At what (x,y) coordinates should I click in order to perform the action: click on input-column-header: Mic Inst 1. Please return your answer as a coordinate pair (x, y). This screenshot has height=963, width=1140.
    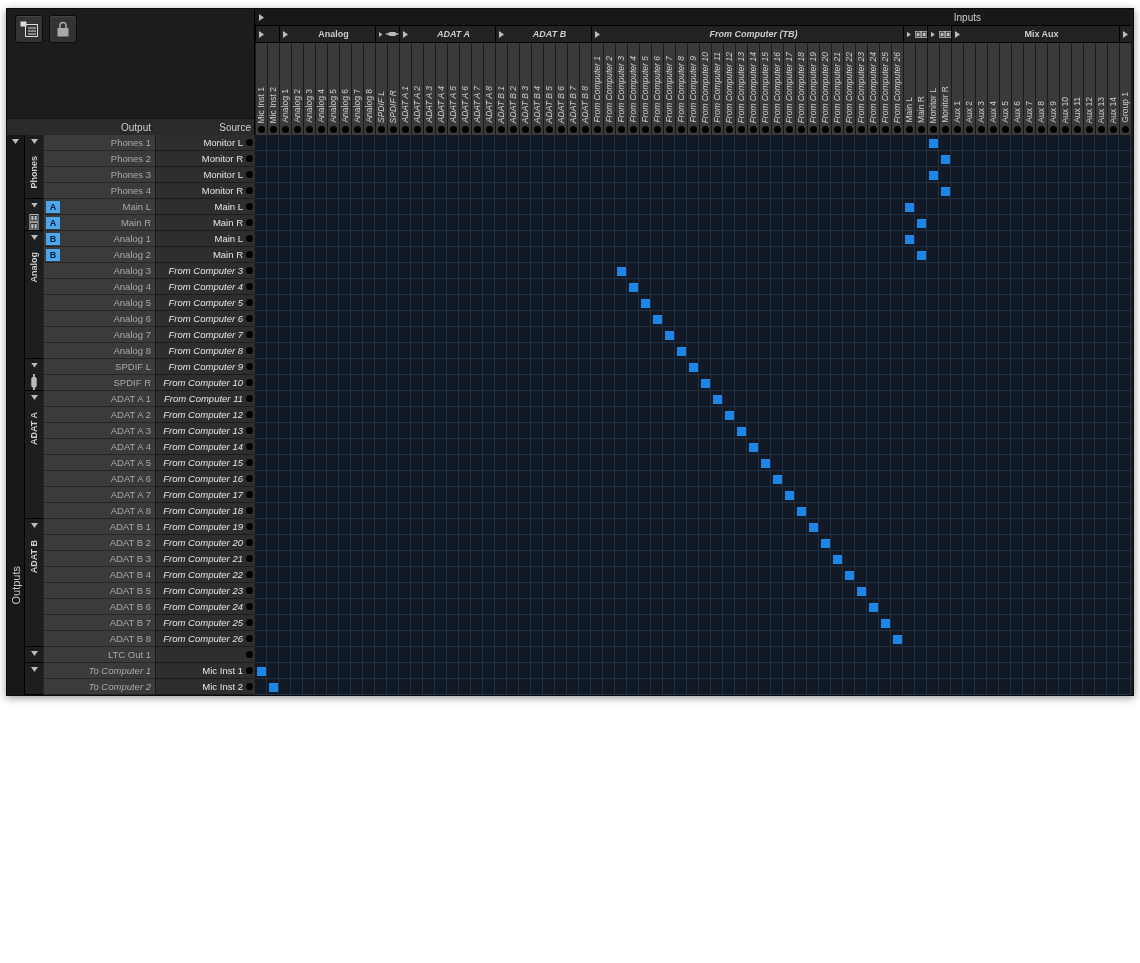
    Looking at the image, I should click on (261, 89).